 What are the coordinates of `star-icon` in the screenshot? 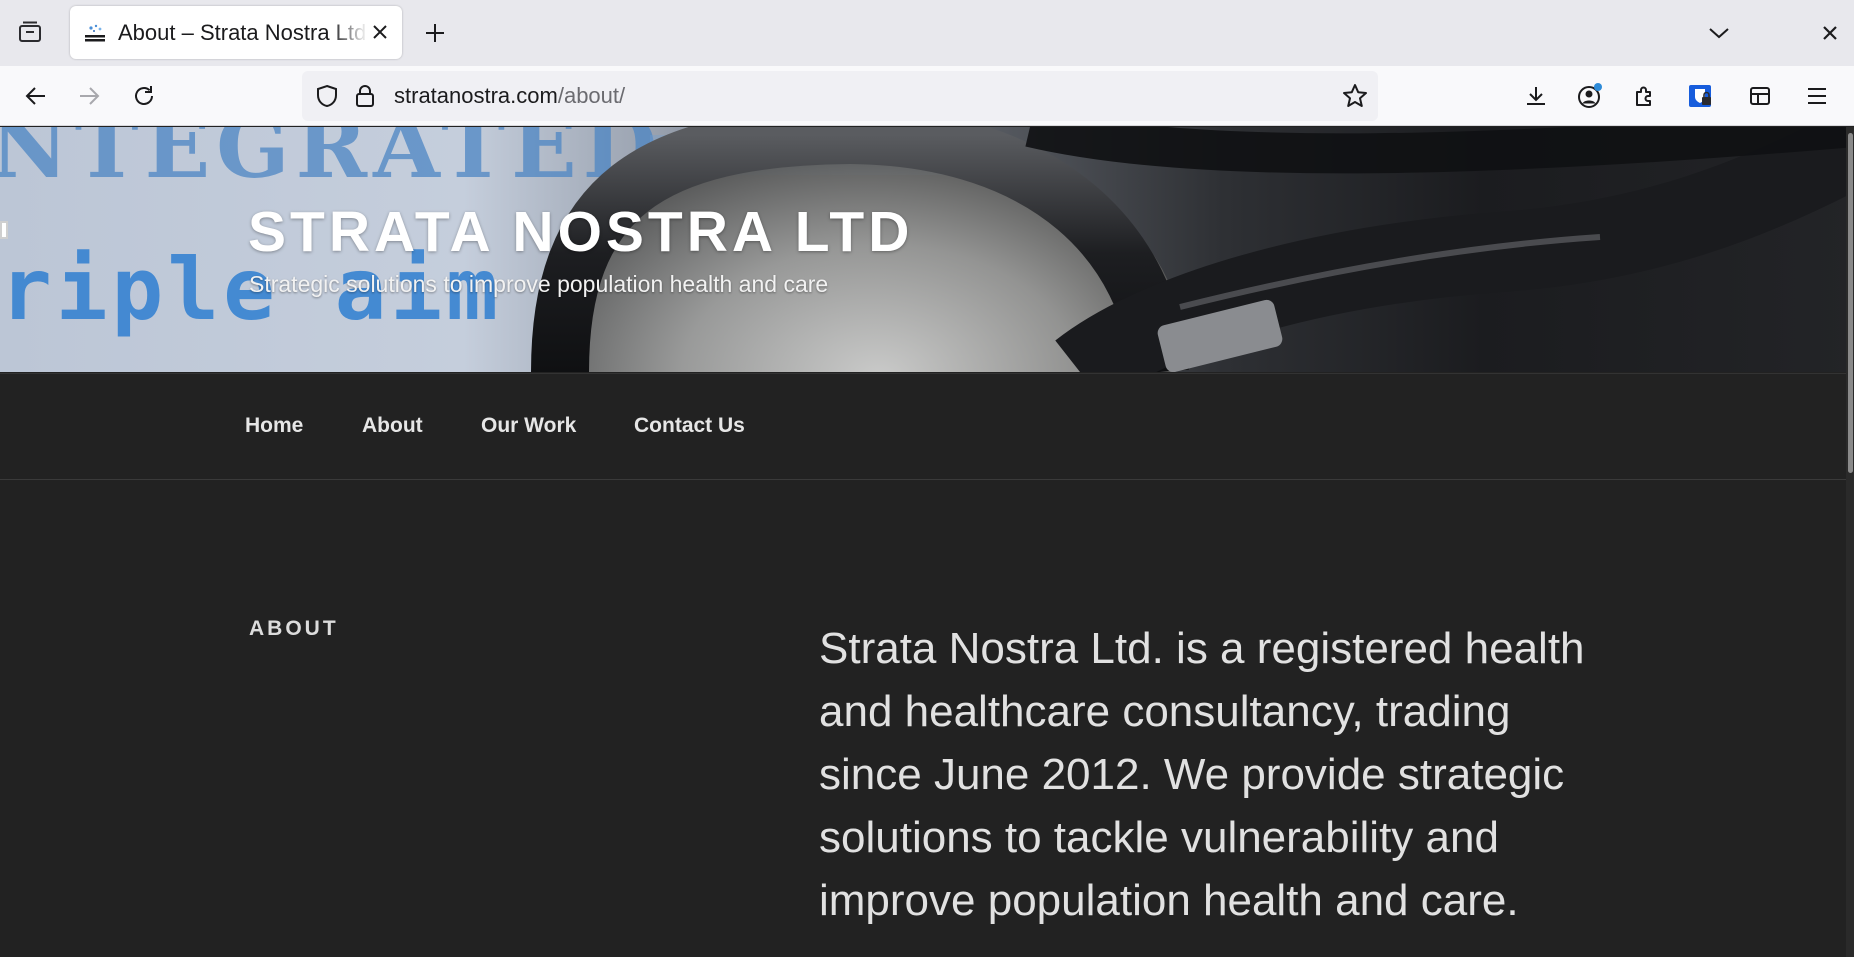 It's located at (1355, 95).